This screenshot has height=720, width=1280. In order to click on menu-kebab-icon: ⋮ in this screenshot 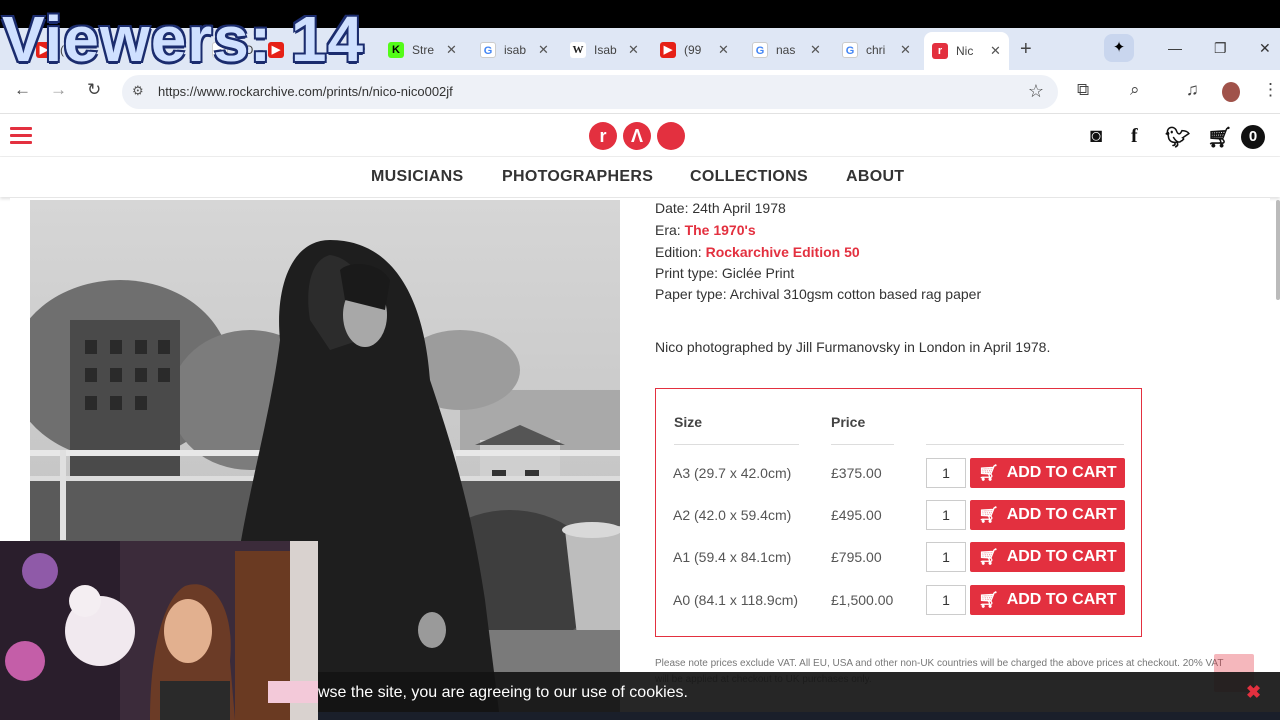, I will do `click(1270, 90)`.